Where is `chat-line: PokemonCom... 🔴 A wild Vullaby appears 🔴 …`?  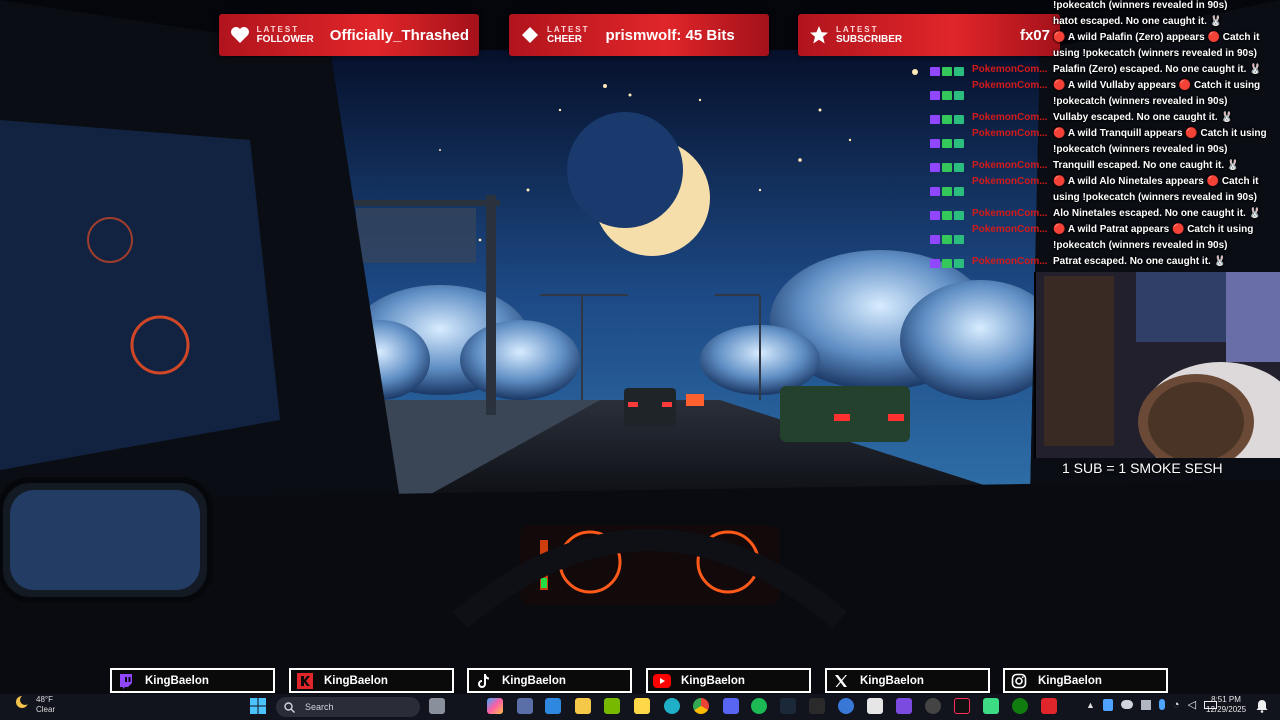 chat-line: PokemonCom... 🔴 A wild Vullaby appears 🔴 … is located at coordinates (1105, 94).